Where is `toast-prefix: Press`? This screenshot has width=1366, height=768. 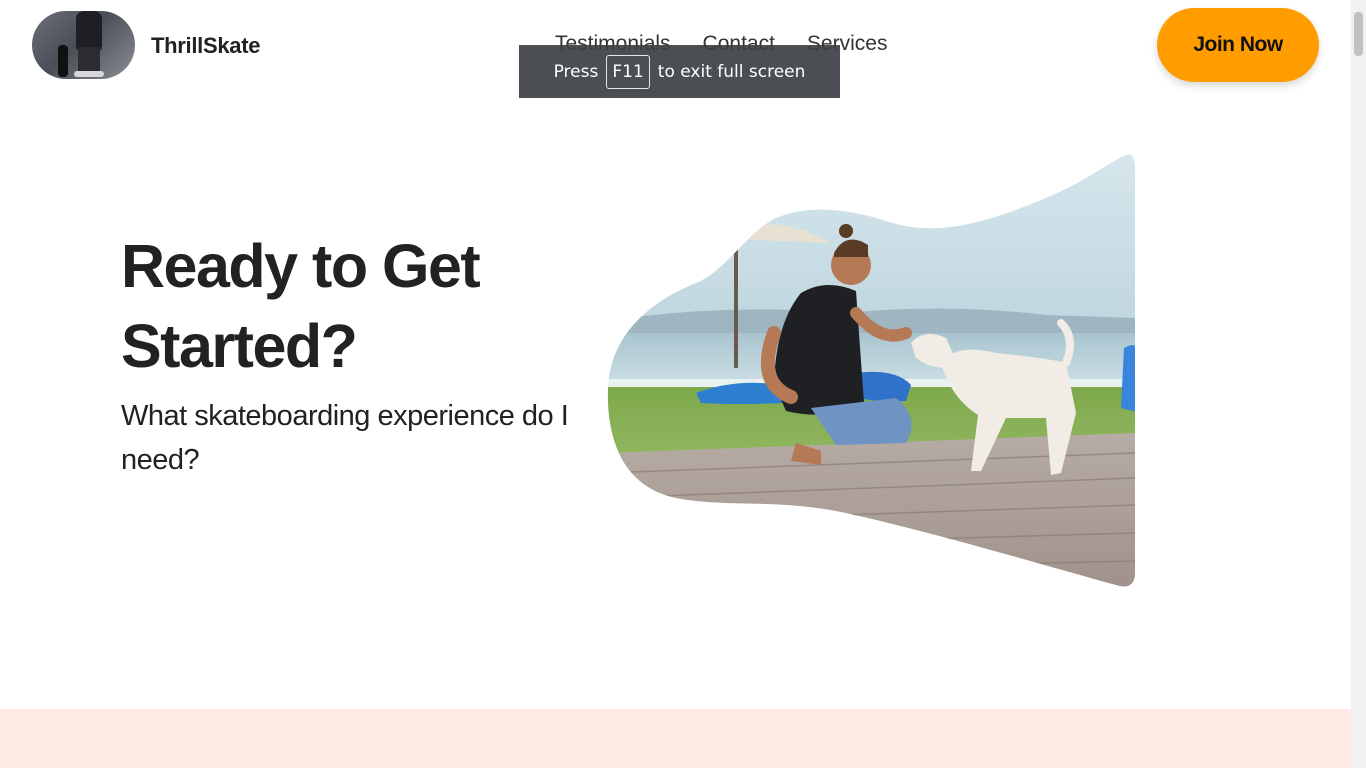 toast-prefix: Press is located at coordinates (576, 71).